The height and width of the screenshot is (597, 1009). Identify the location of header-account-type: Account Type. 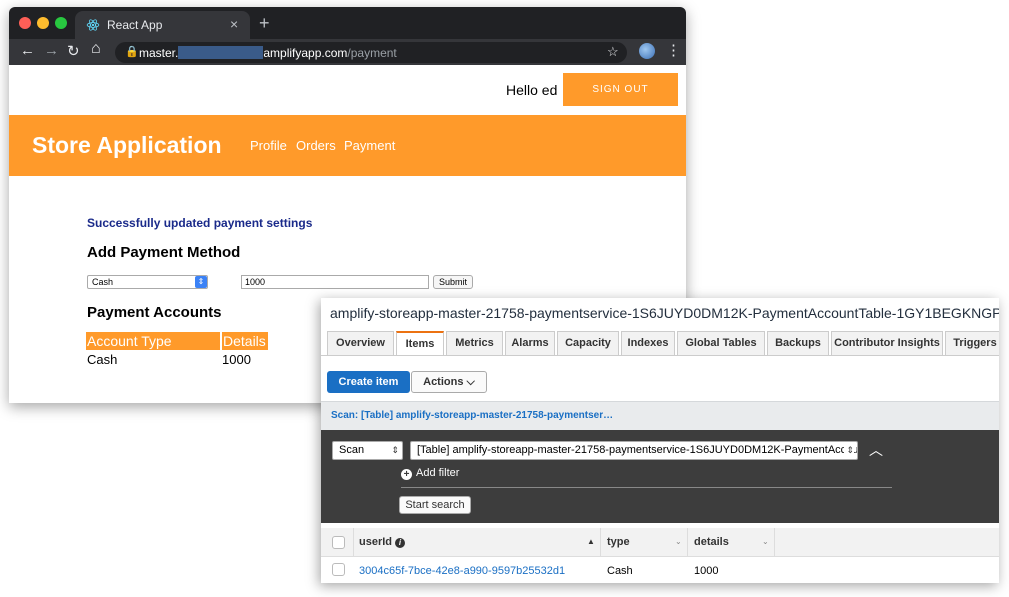
(153, 341).